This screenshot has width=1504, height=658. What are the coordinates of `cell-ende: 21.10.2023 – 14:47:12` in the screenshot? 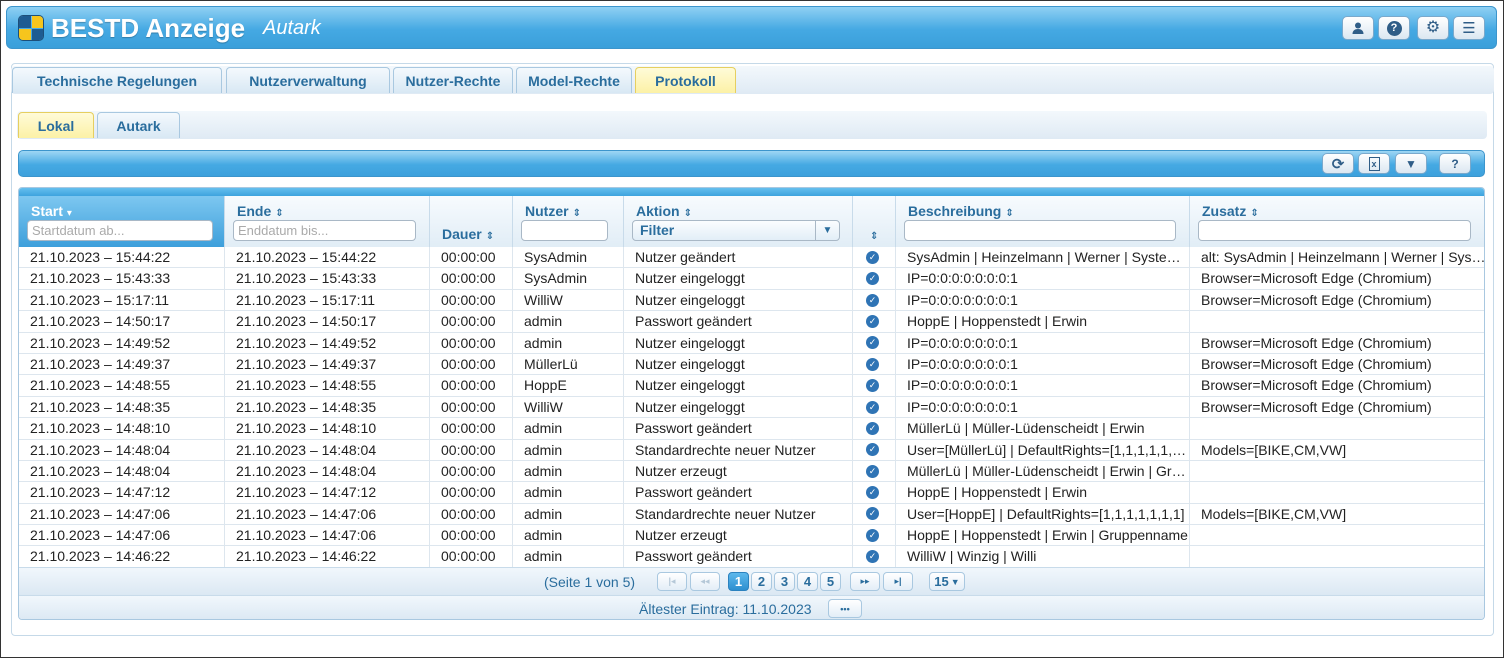 It's located at (327, 493).